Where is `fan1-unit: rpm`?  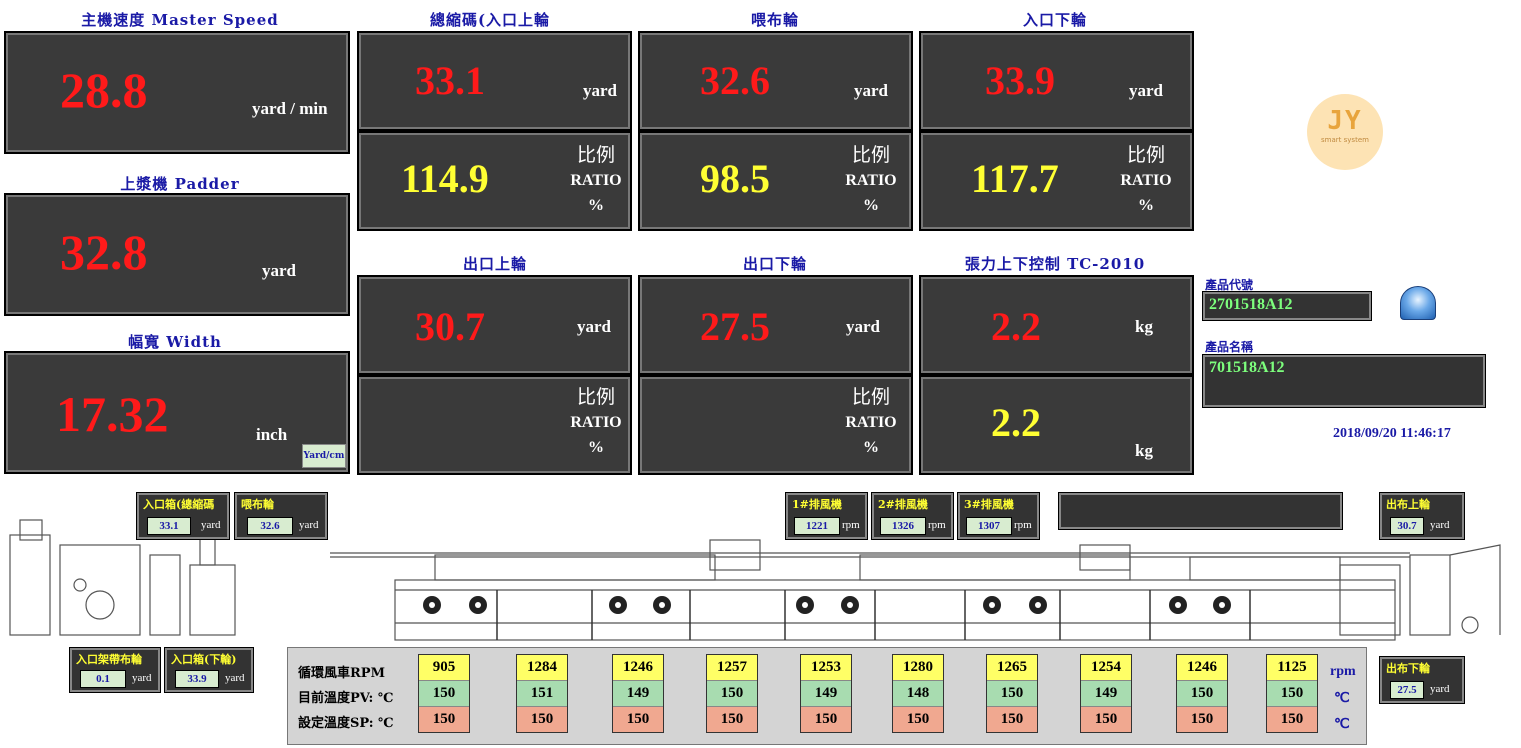
fan1-unit: rpm is located at coordinates (851, 525).